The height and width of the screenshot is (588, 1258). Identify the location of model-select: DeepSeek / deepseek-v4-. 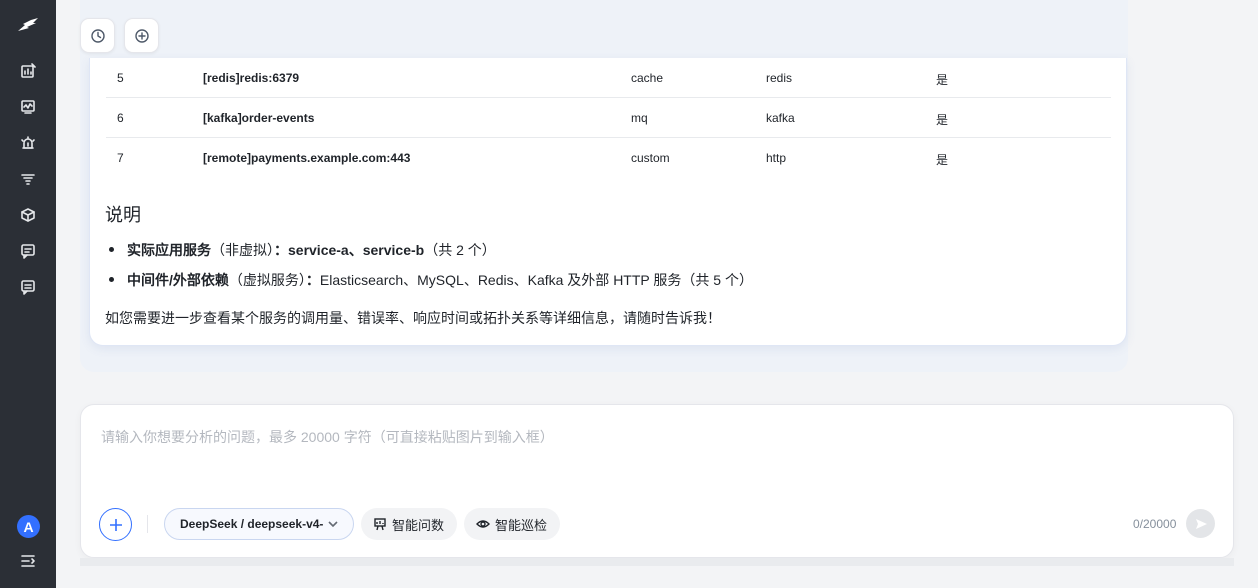
(259, 524).